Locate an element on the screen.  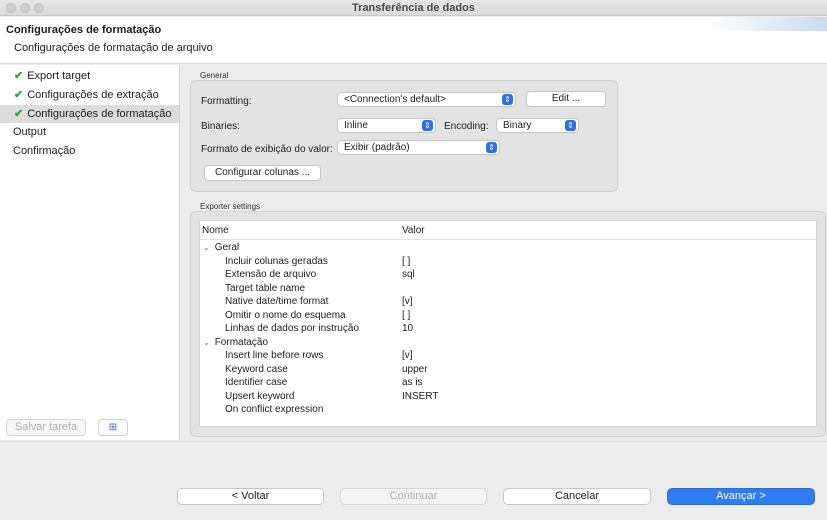
property-name: Linhas de dados por instrução is located at coordinates (292, 328).